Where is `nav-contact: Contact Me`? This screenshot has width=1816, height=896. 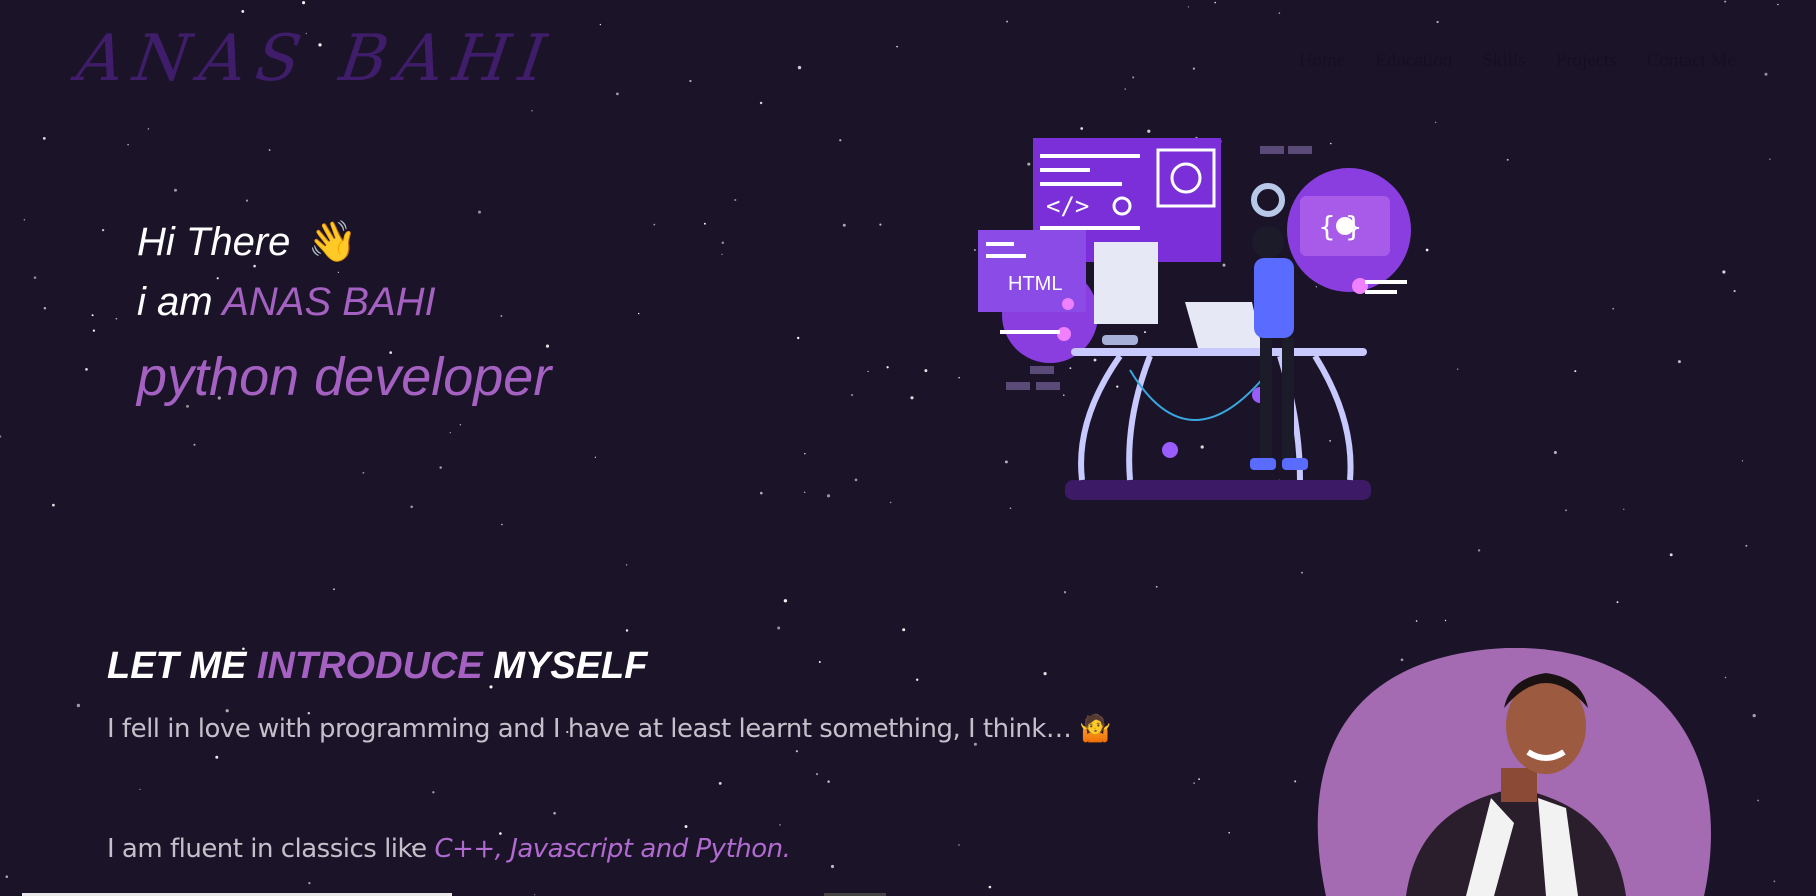 nav-contact: Contact Me is located at coordinates (1691, 61).